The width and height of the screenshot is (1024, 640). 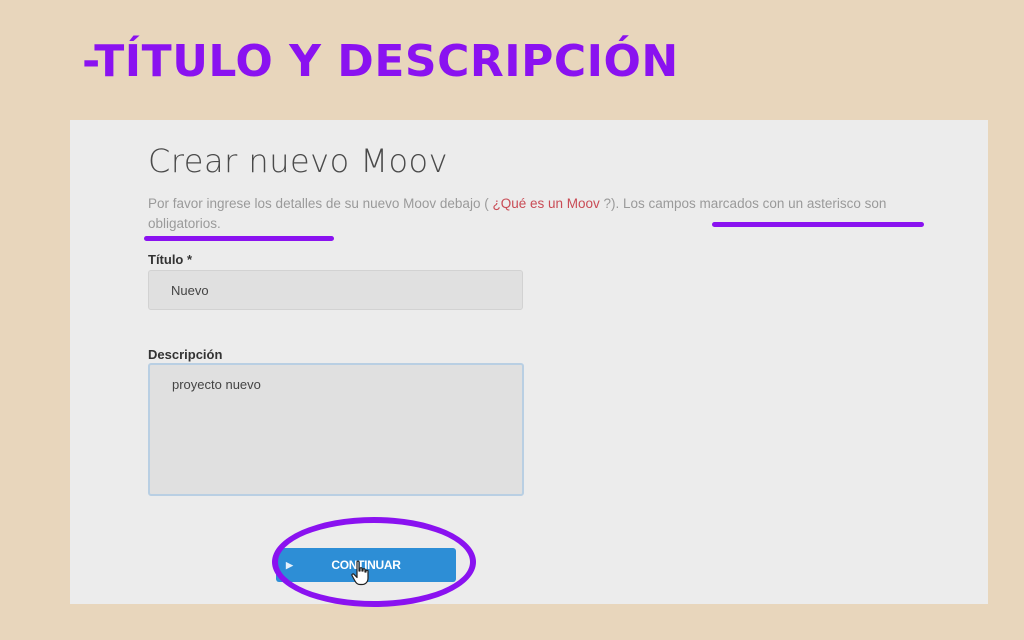 What do you see at coordinates (380, 61) in the screenshot?
I see `slide-title: -TÍTULO Y DESCRIPCIÓN` at bounding box center [380, 61].